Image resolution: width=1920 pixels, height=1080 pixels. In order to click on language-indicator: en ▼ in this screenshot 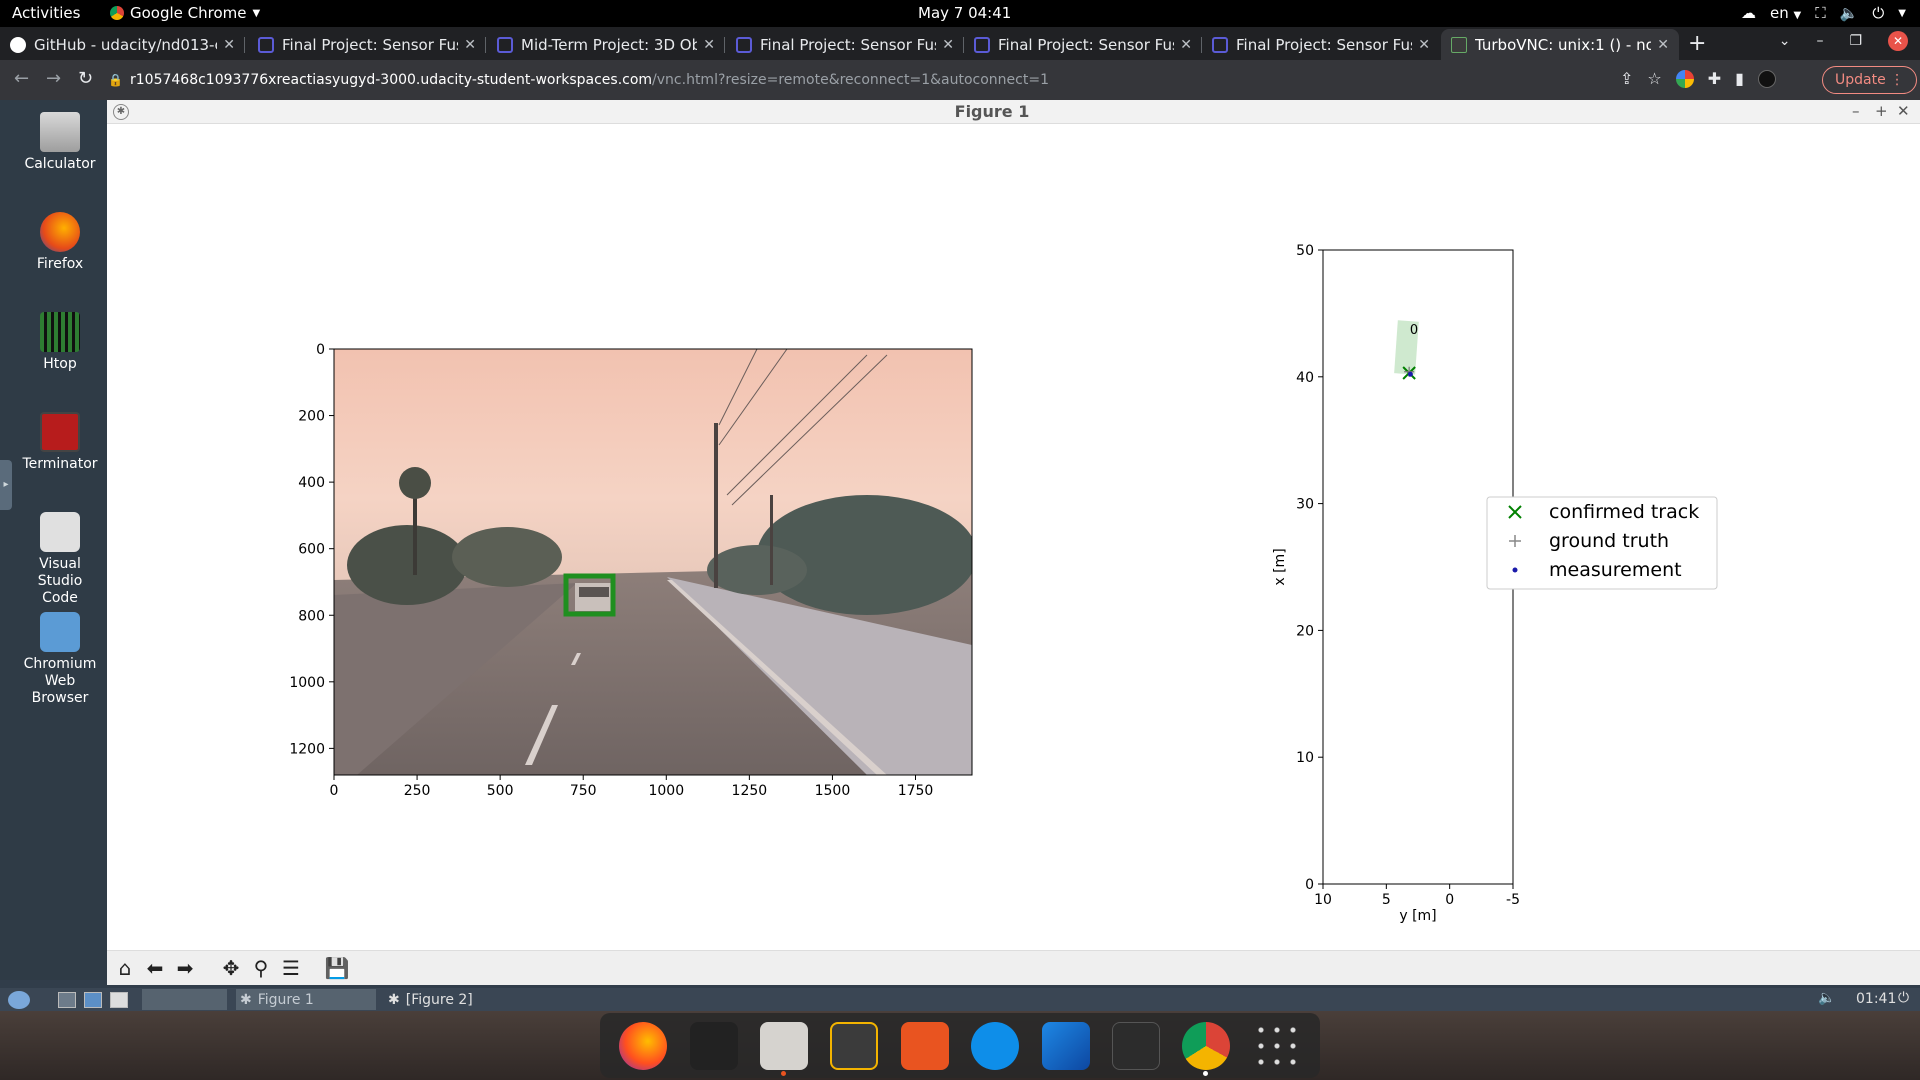, I will do `click(1785, 13)`.